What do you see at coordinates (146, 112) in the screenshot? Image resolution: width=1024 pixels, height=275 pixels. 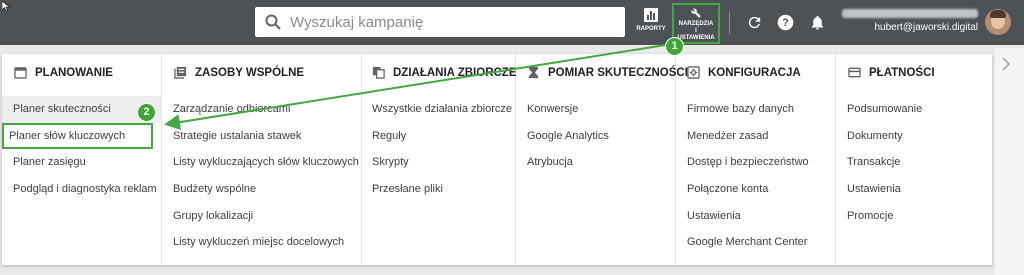 I see `step-2-badge: 2` at bounding box center [146, 112].